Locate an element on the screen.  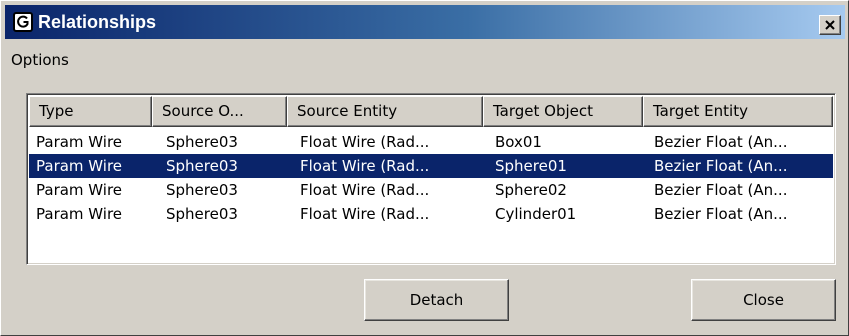
column-header-target-entity: Target Entity is located at coordinates (738, 111).